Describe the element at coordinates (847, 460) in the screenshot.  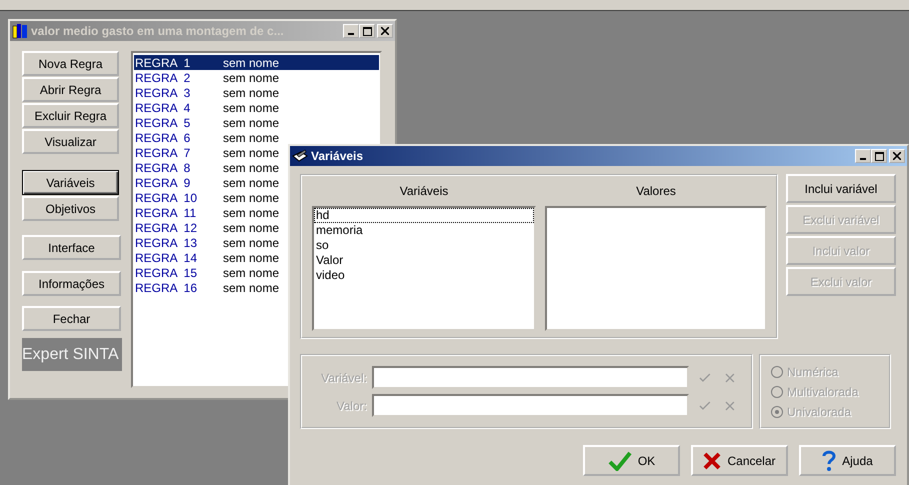
I see `dialog-button: Ajuda` at that location.